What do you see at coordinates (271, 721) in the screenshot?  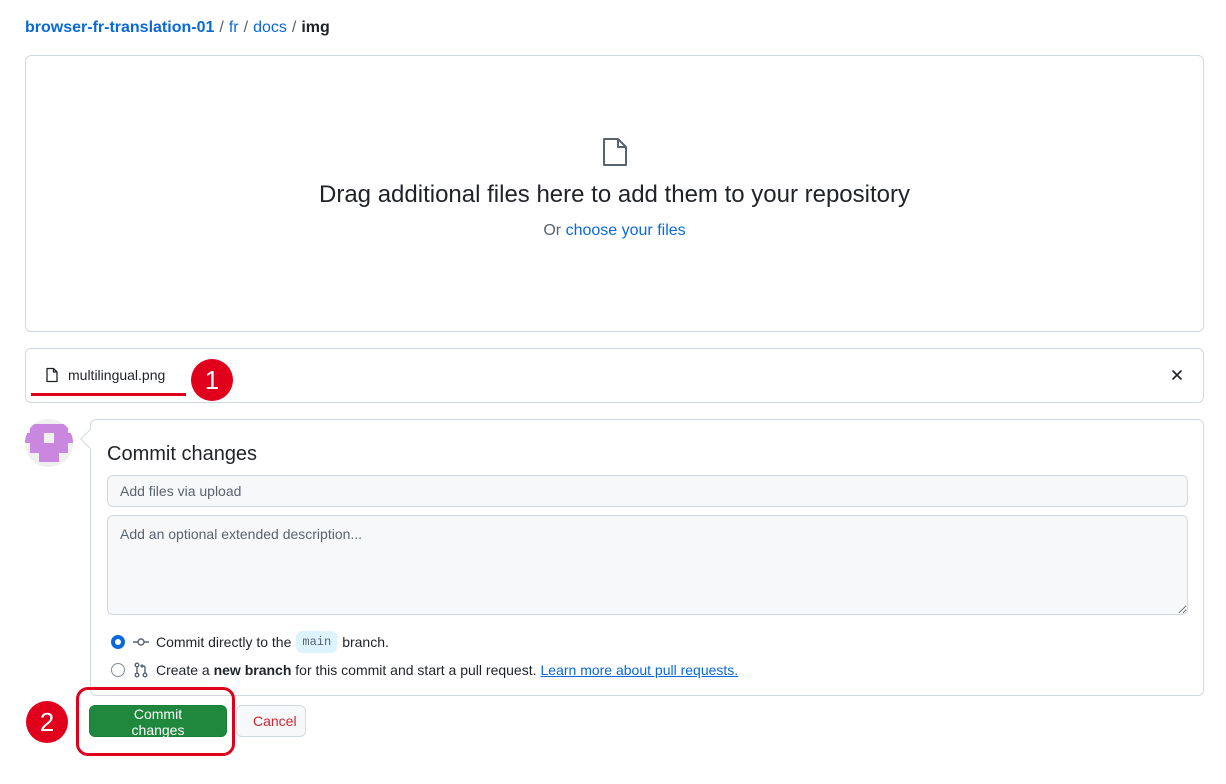 I see `cancel-button: Cancel` at bounding box center [271, 721].